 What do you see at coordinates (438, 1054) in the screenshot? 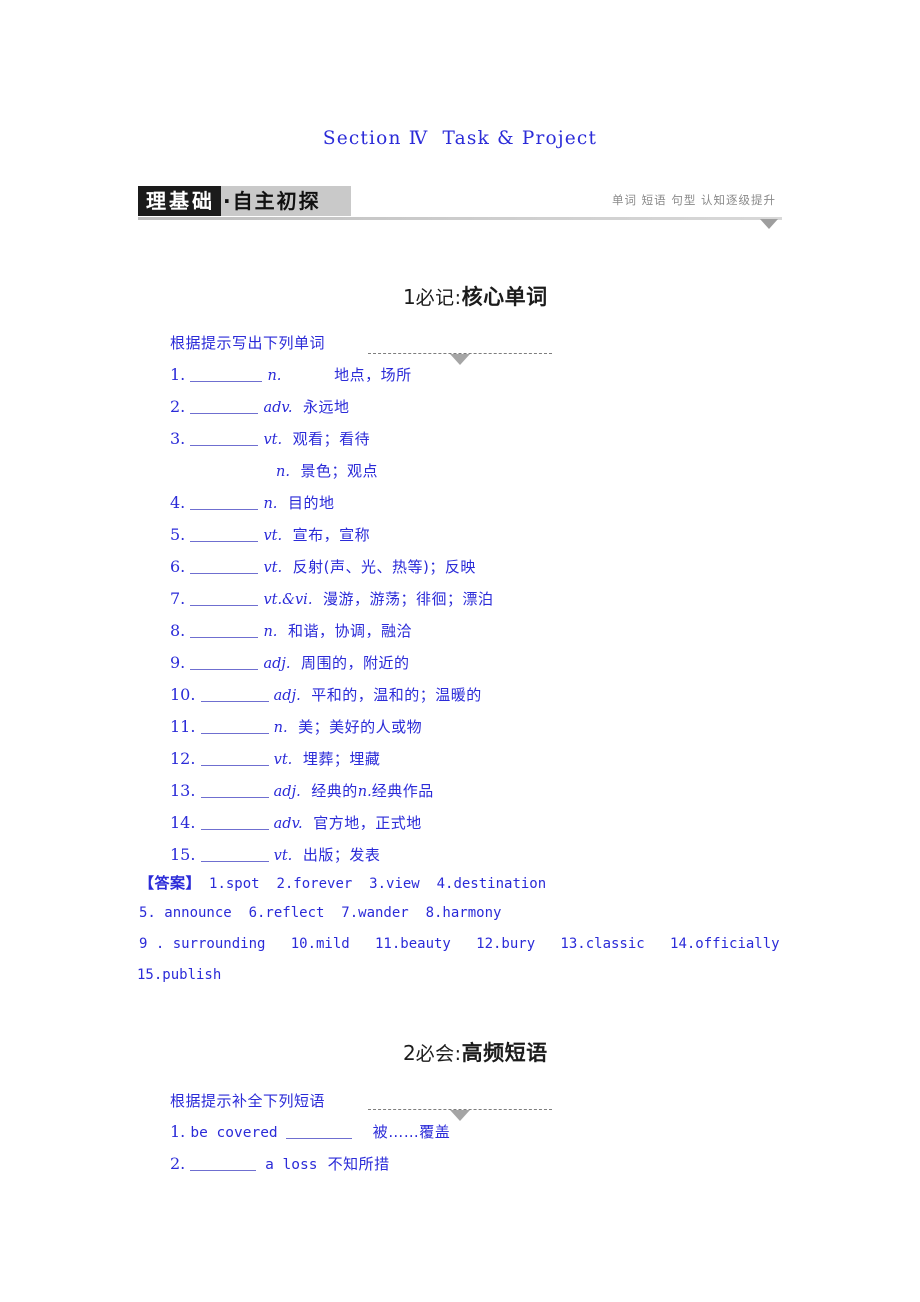
I see `section-2-label: 必会:` at bounding box center [438, 1054].